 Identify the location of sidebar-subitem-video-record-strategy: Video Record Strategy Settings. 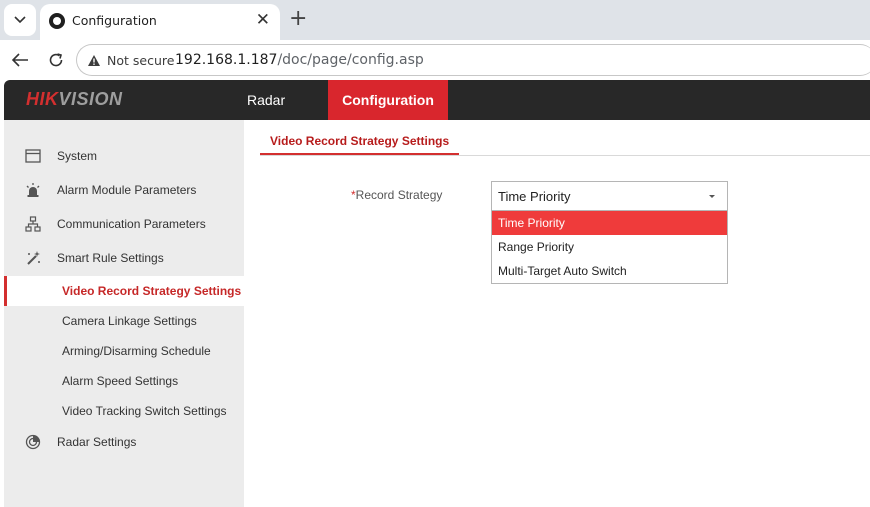
(124, 291).